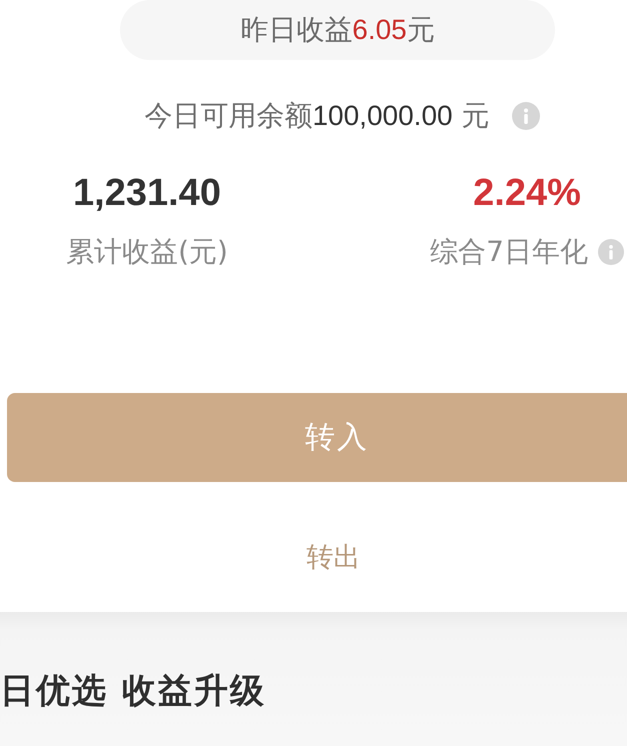 The image size is (627, 746). I want to click on stat-value: 2.24%, so click(527, 193).